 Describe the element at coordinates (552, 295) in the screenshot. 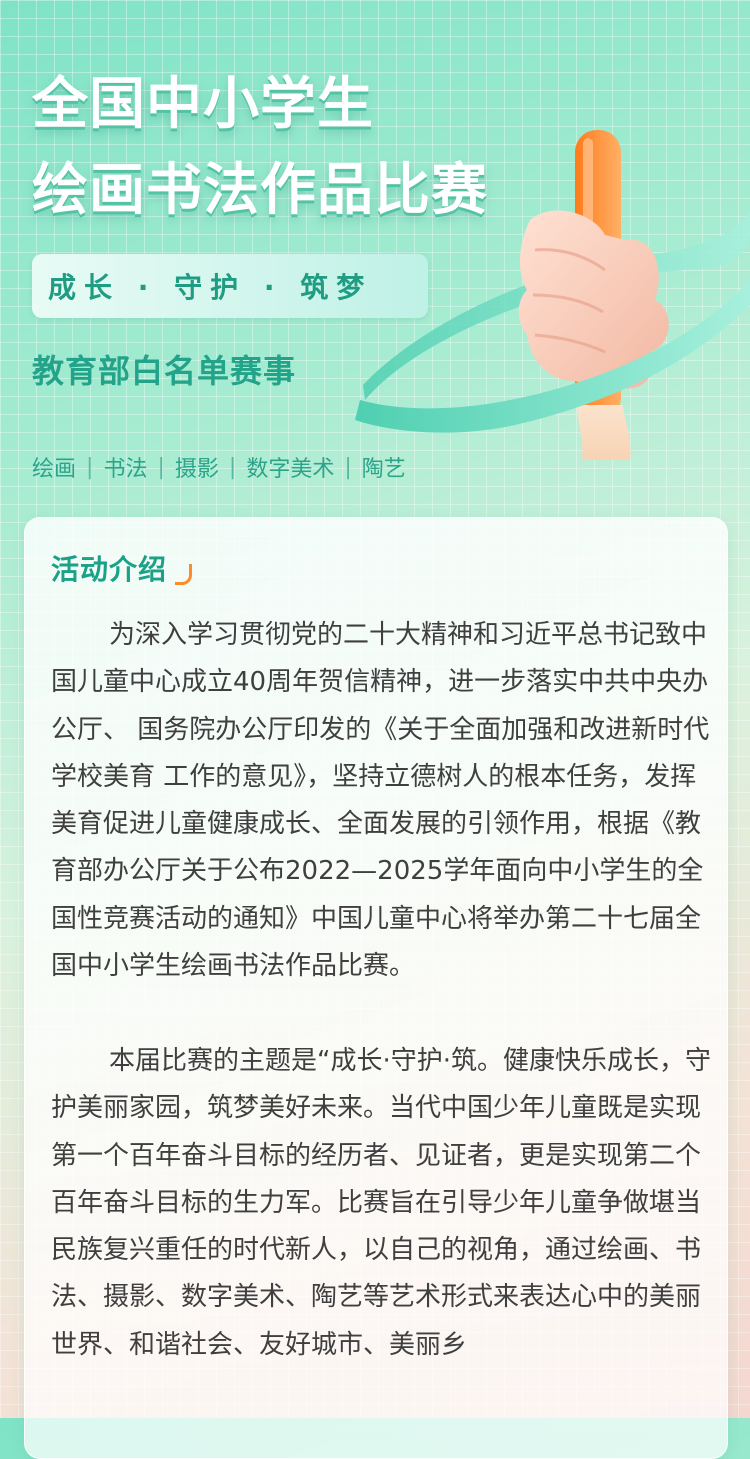

I see `thumbs-up-paintbrush-icon` at that location.